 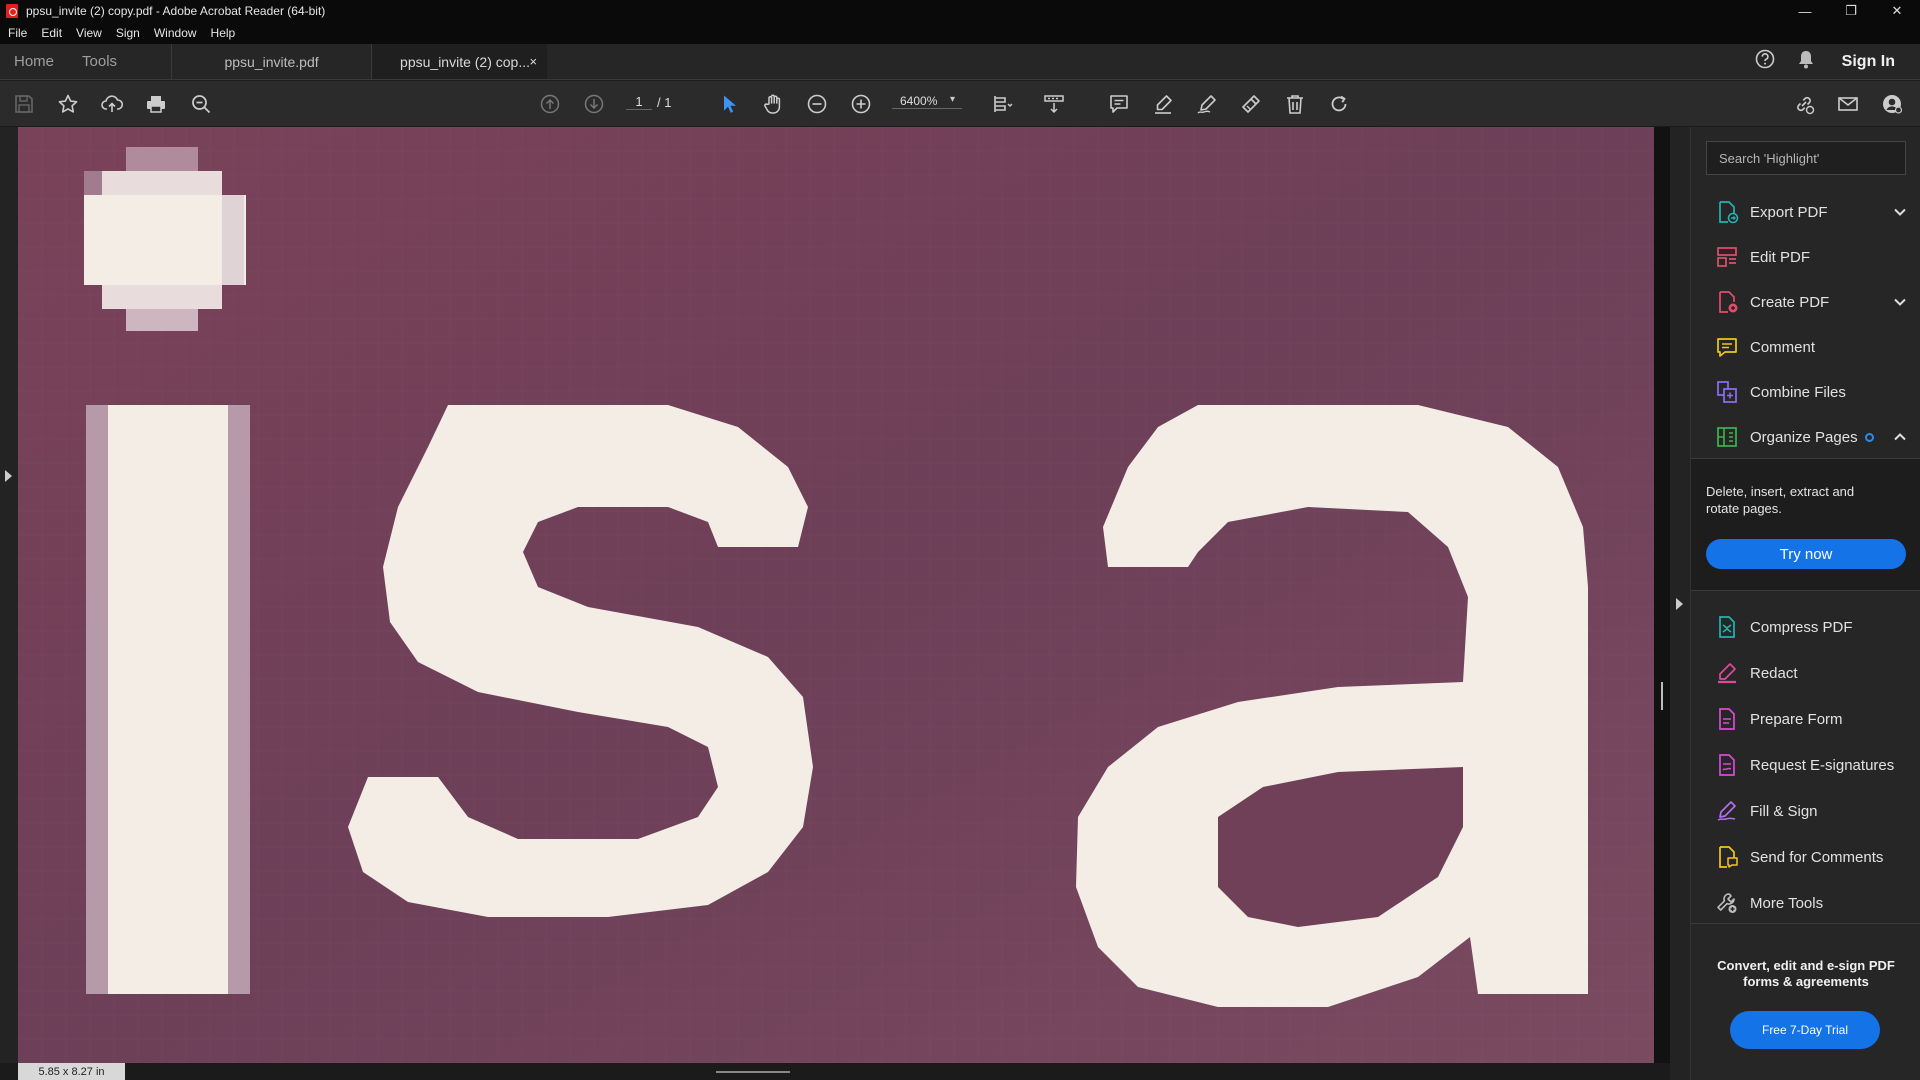 I want to click on vertical-scroll-thumb, so click(x=1662, y=696).